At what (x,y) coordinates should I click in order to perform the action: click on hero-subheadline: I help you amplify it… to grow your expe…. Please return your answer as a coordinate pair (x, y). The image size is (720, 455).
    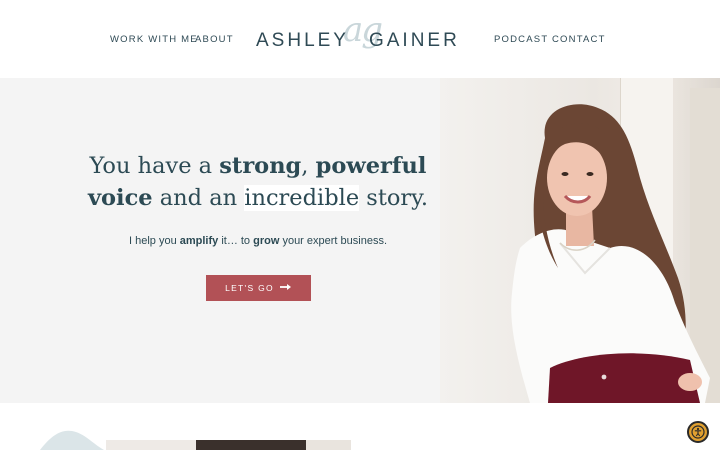
    Looking at the image, I should click on (258, 241).